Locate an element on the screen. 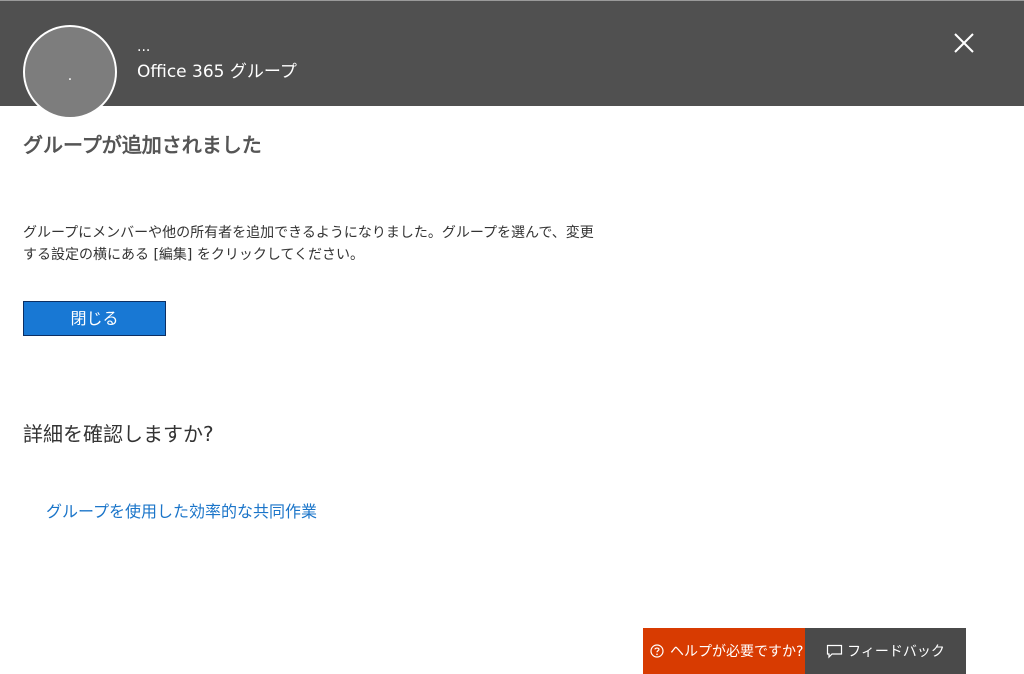  close-panel-button is located at coordinates (964, 43).